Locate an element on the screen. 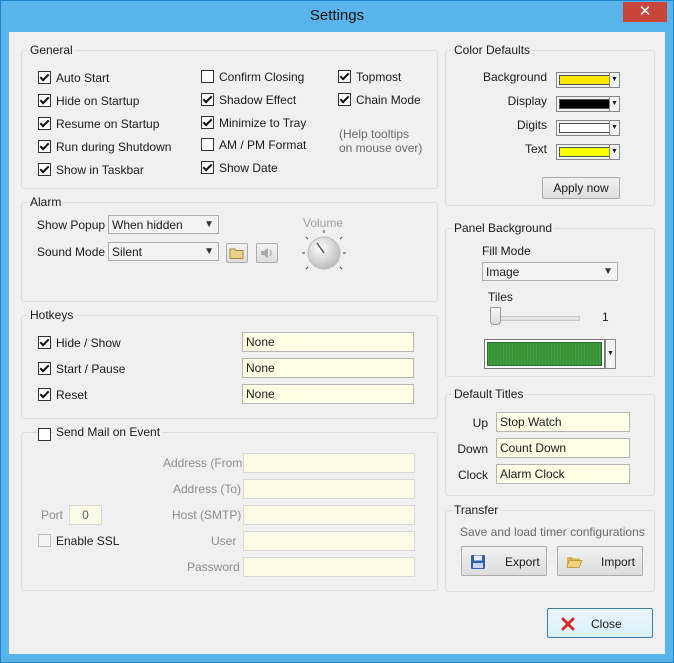 The height and width of the screenshot is (663, 674). background-color-label: Background is located at coordinates (514, 77).